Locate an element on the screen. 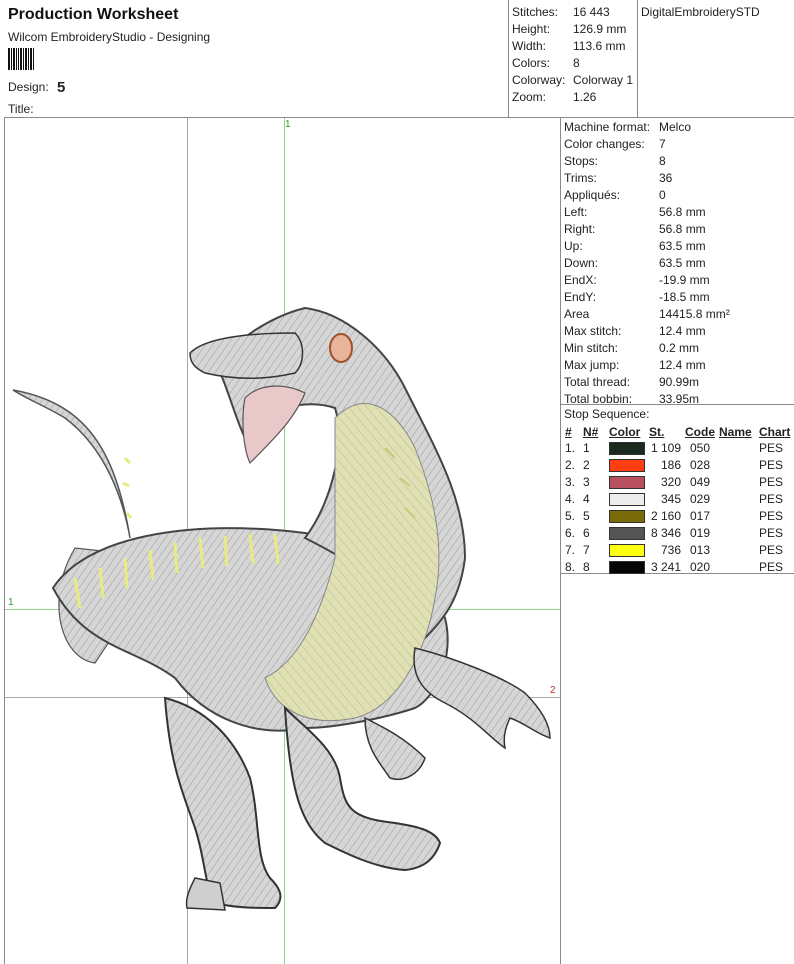  detail-value: 0 is located at coordinates (662, 195).